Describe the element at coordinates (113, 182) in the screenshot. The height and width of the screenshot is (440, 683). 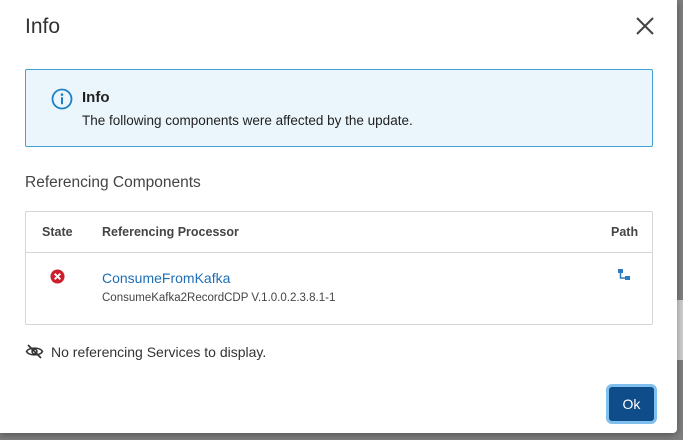
I see `referencing-components-heading: Referencing Components` at that location.